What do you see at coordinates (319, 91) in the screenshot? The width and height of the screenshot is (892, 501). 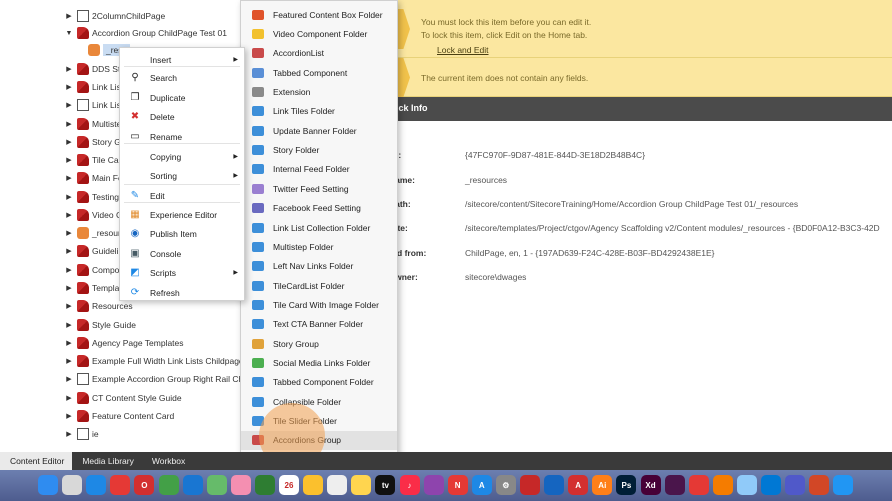 I see `insert-option: Extension` at bounding box center [319, 91].